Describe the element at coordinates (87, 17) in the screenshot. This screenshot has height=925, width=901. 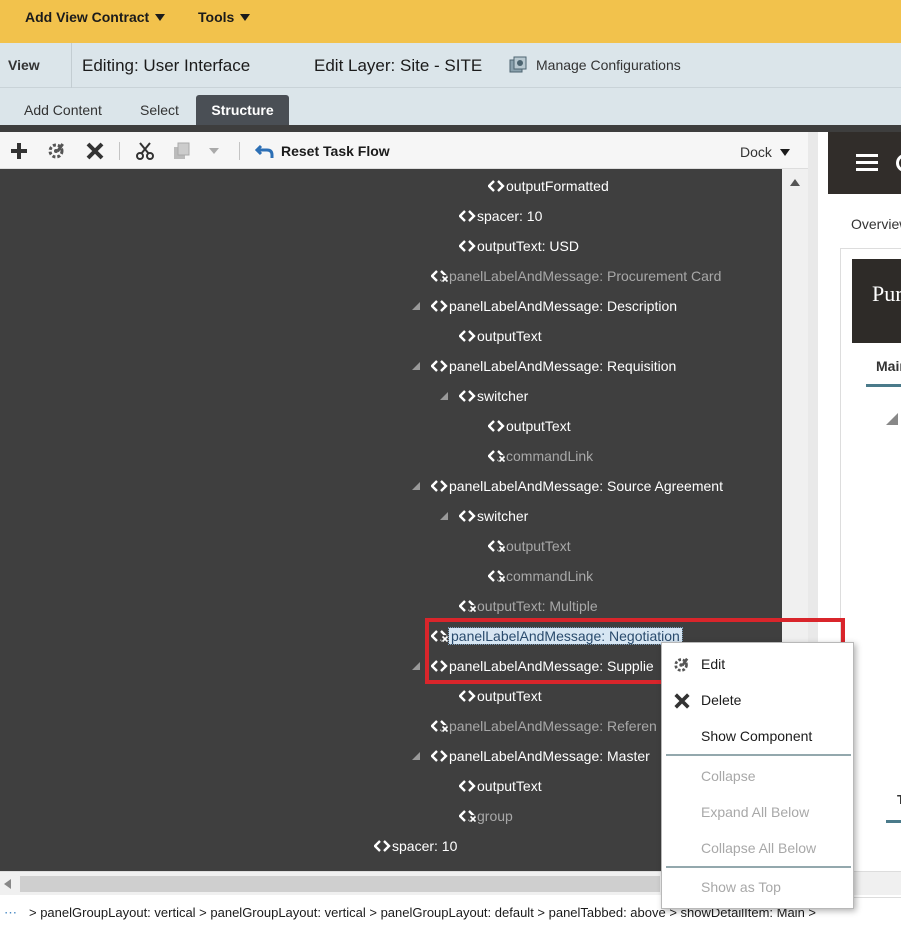
I see `add-view-contract-label: Add View Contract` at that location.